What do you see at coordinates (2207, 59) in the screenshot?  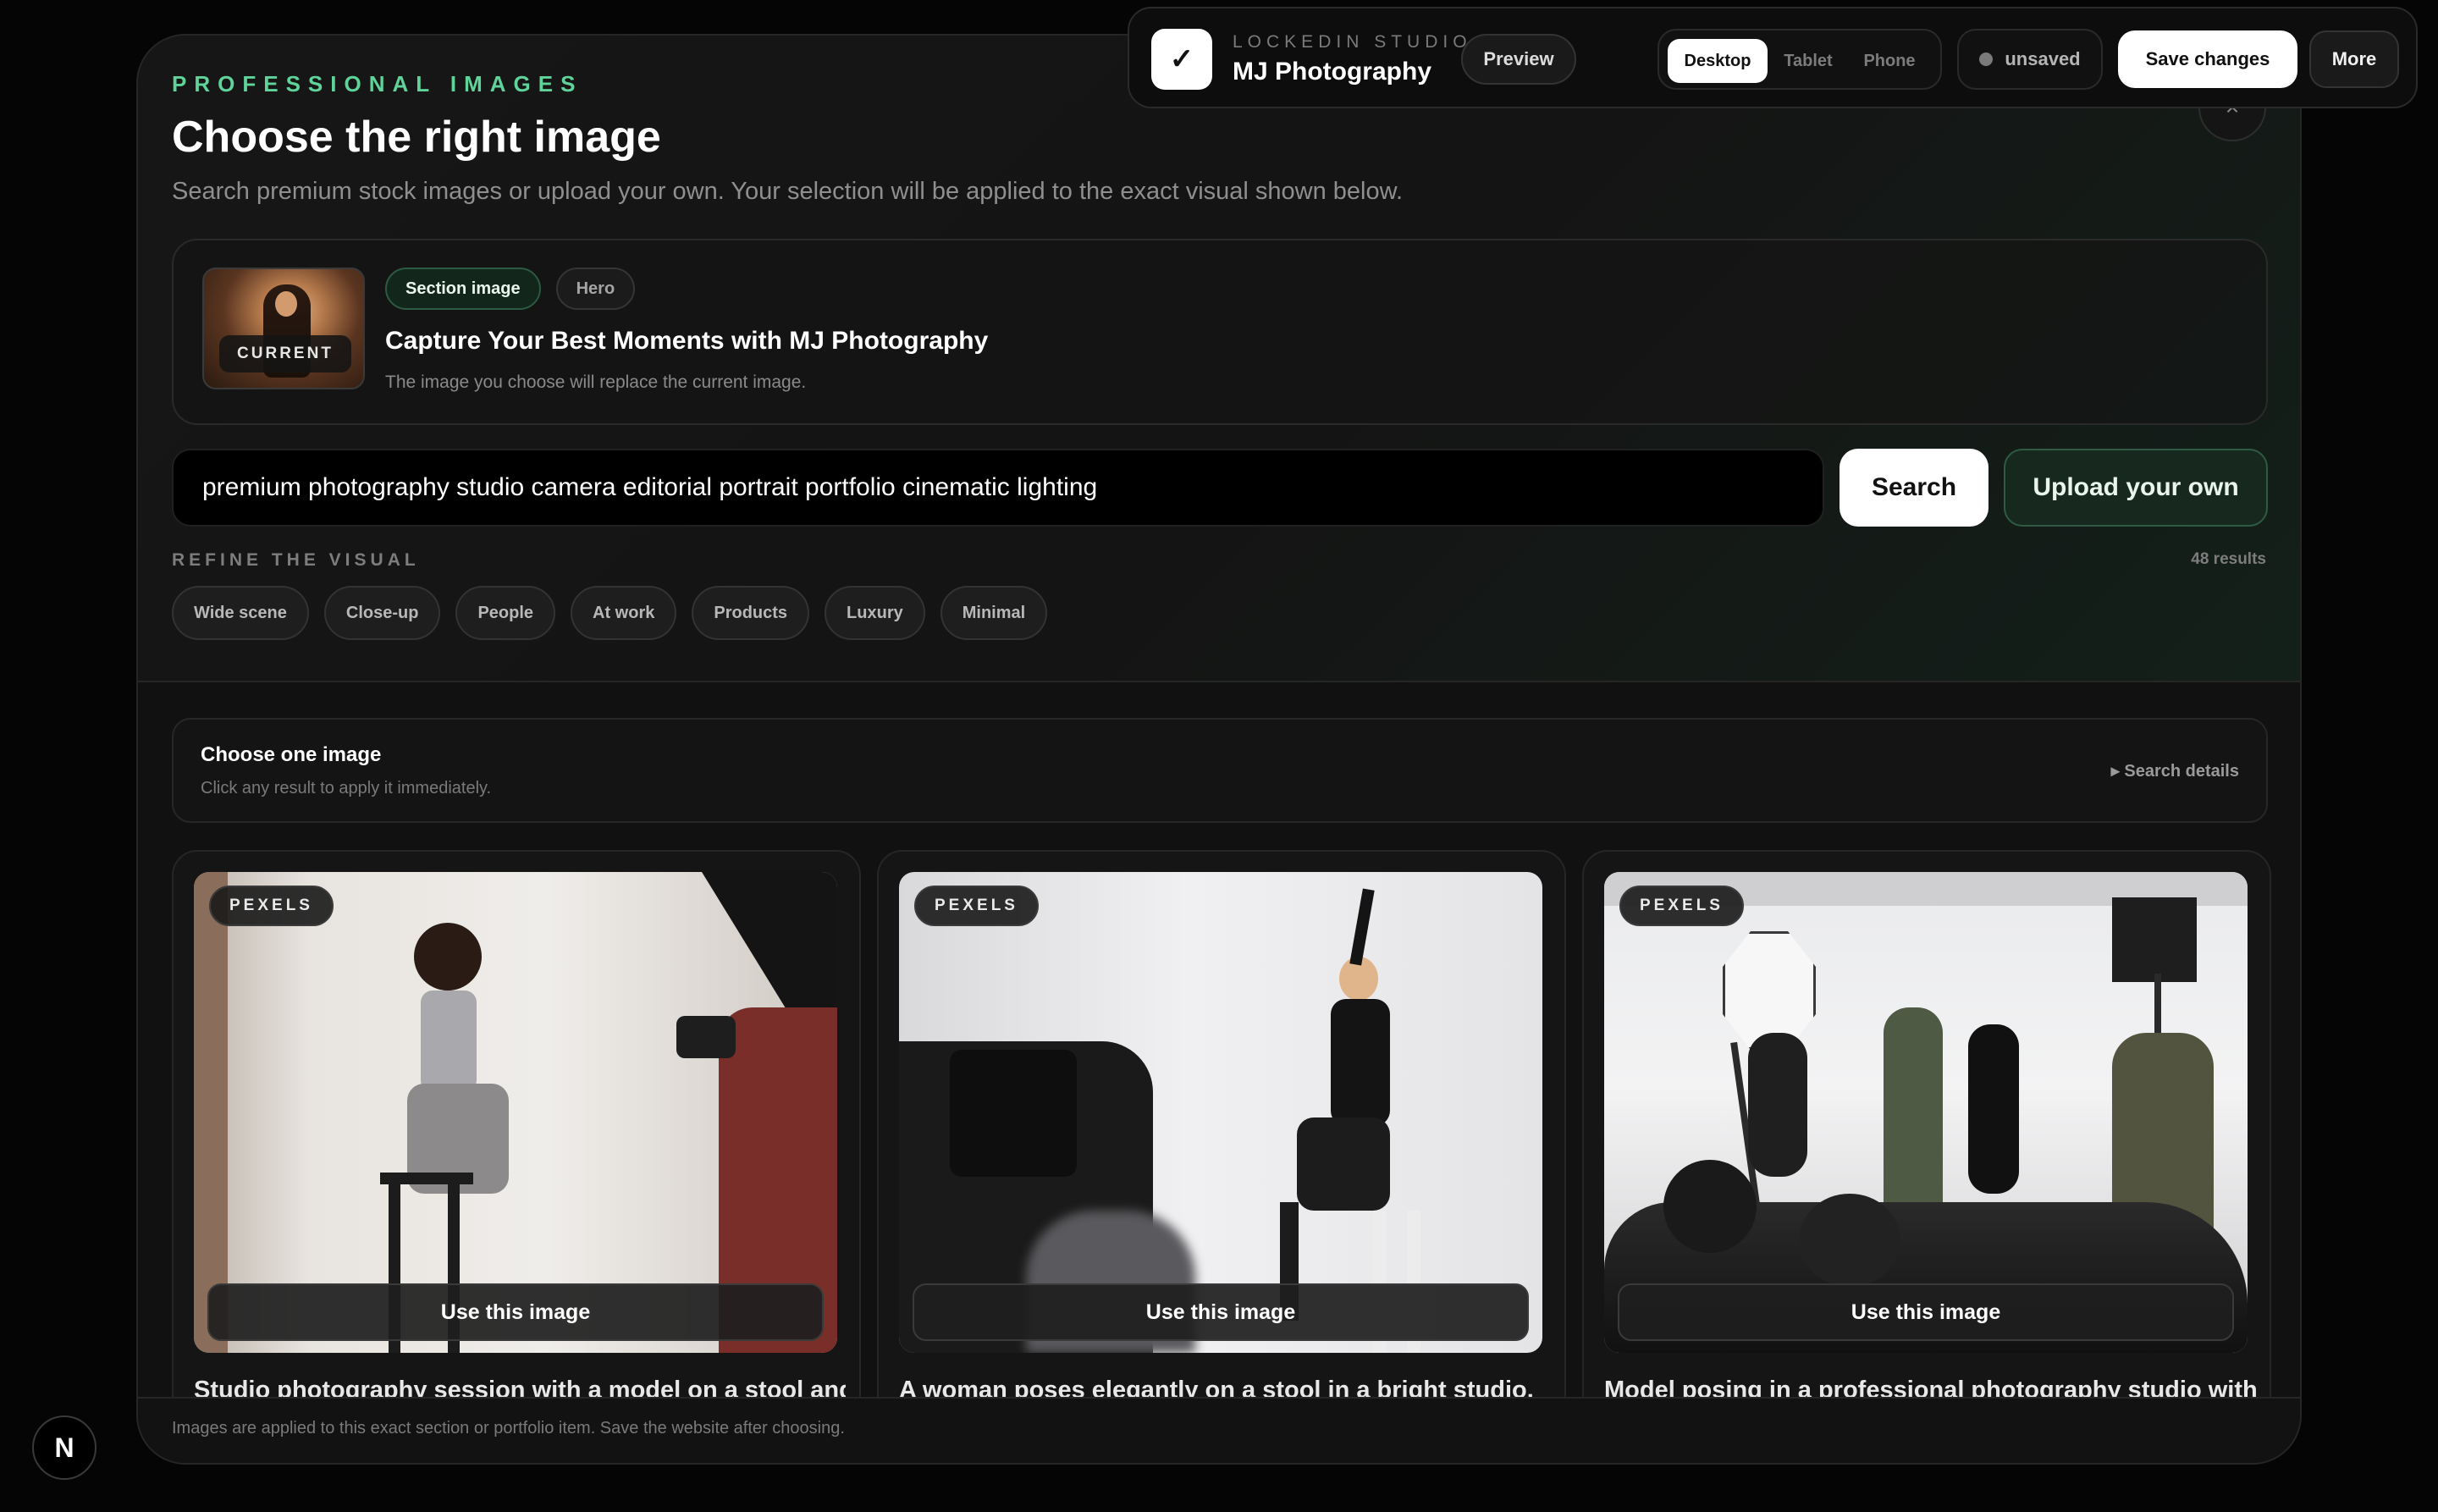 I see `save-button: Save changes` at bounding box center [2207, 59].